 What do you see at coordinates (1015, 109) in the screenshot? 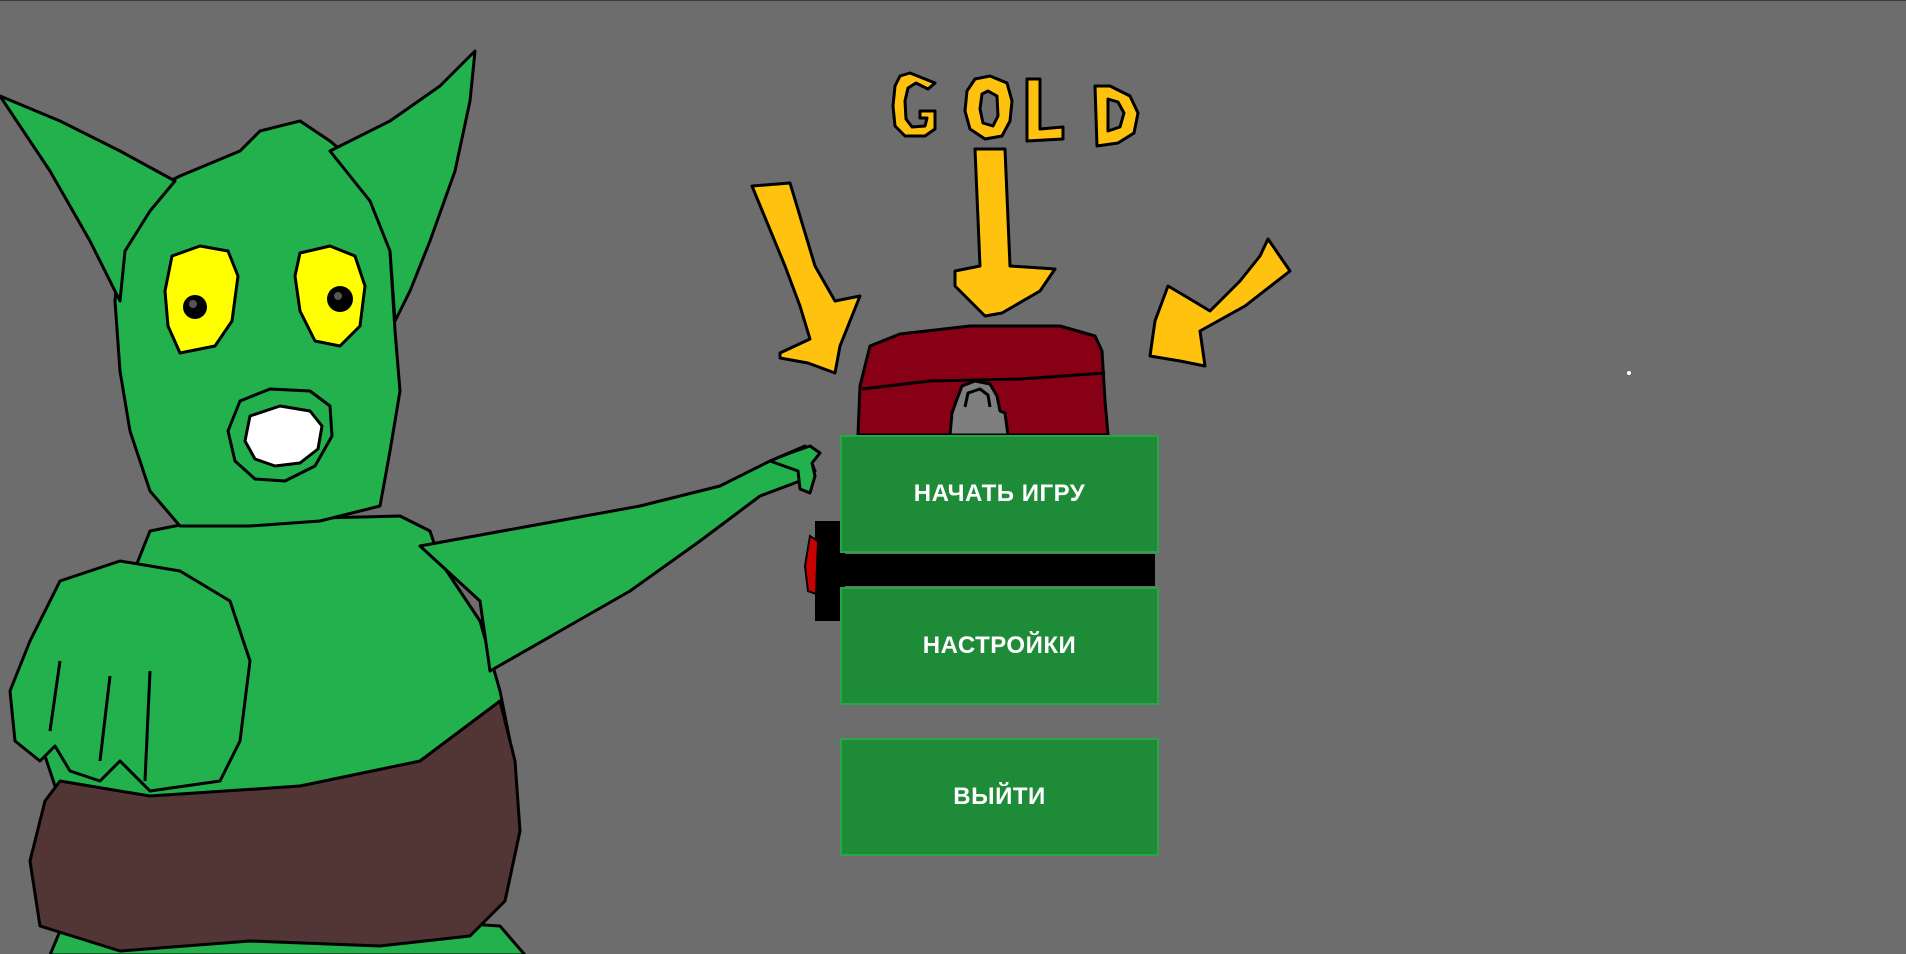
I see `gold-sign-text` at bounding box center [1015, 109].